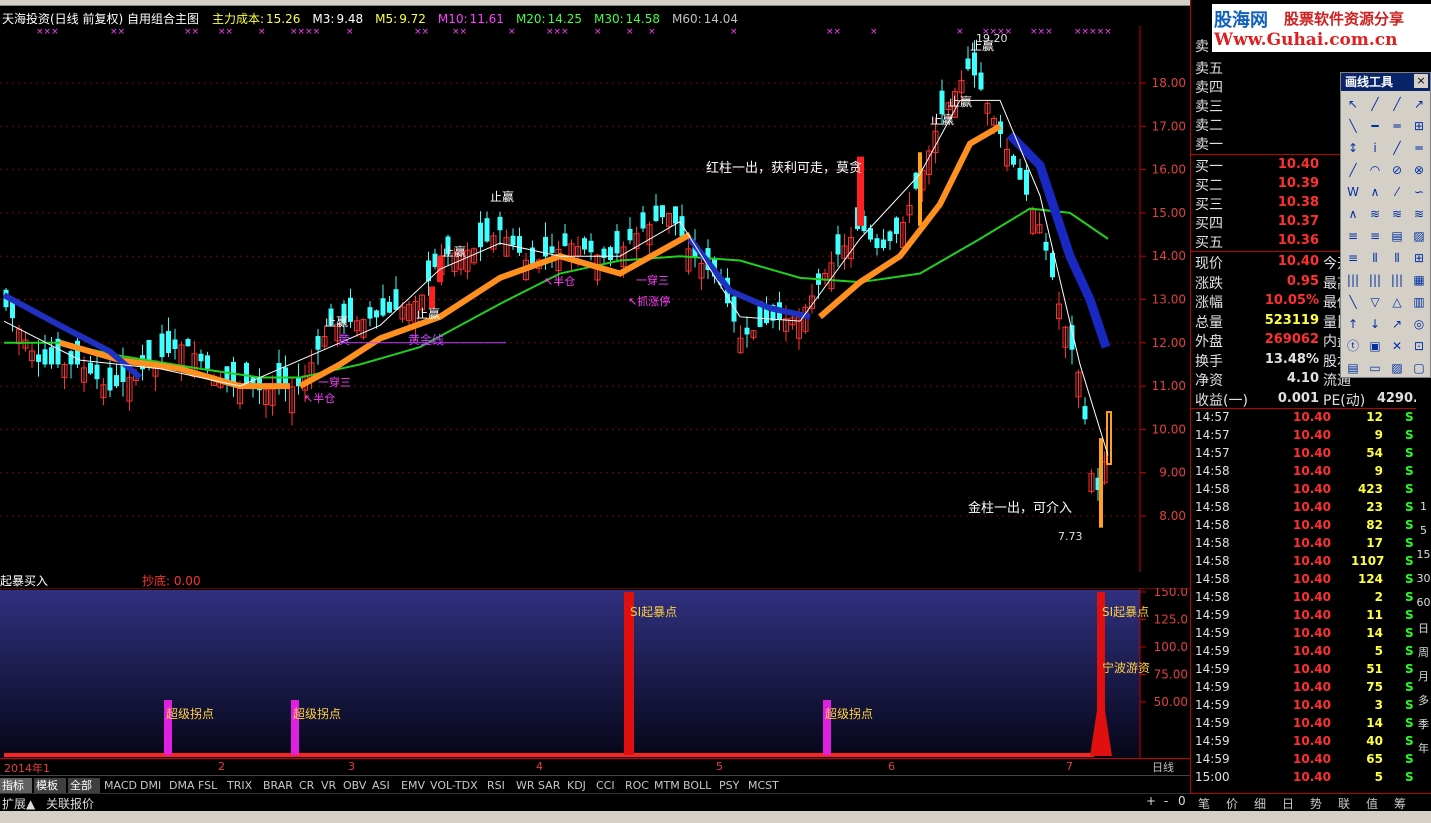 The width and height of the screenshot is (1431, 823). What do you see at coordinates (698, 785) in the screenshot?
I see `tab-boll: BOLL` at bounding box center [698, 785].